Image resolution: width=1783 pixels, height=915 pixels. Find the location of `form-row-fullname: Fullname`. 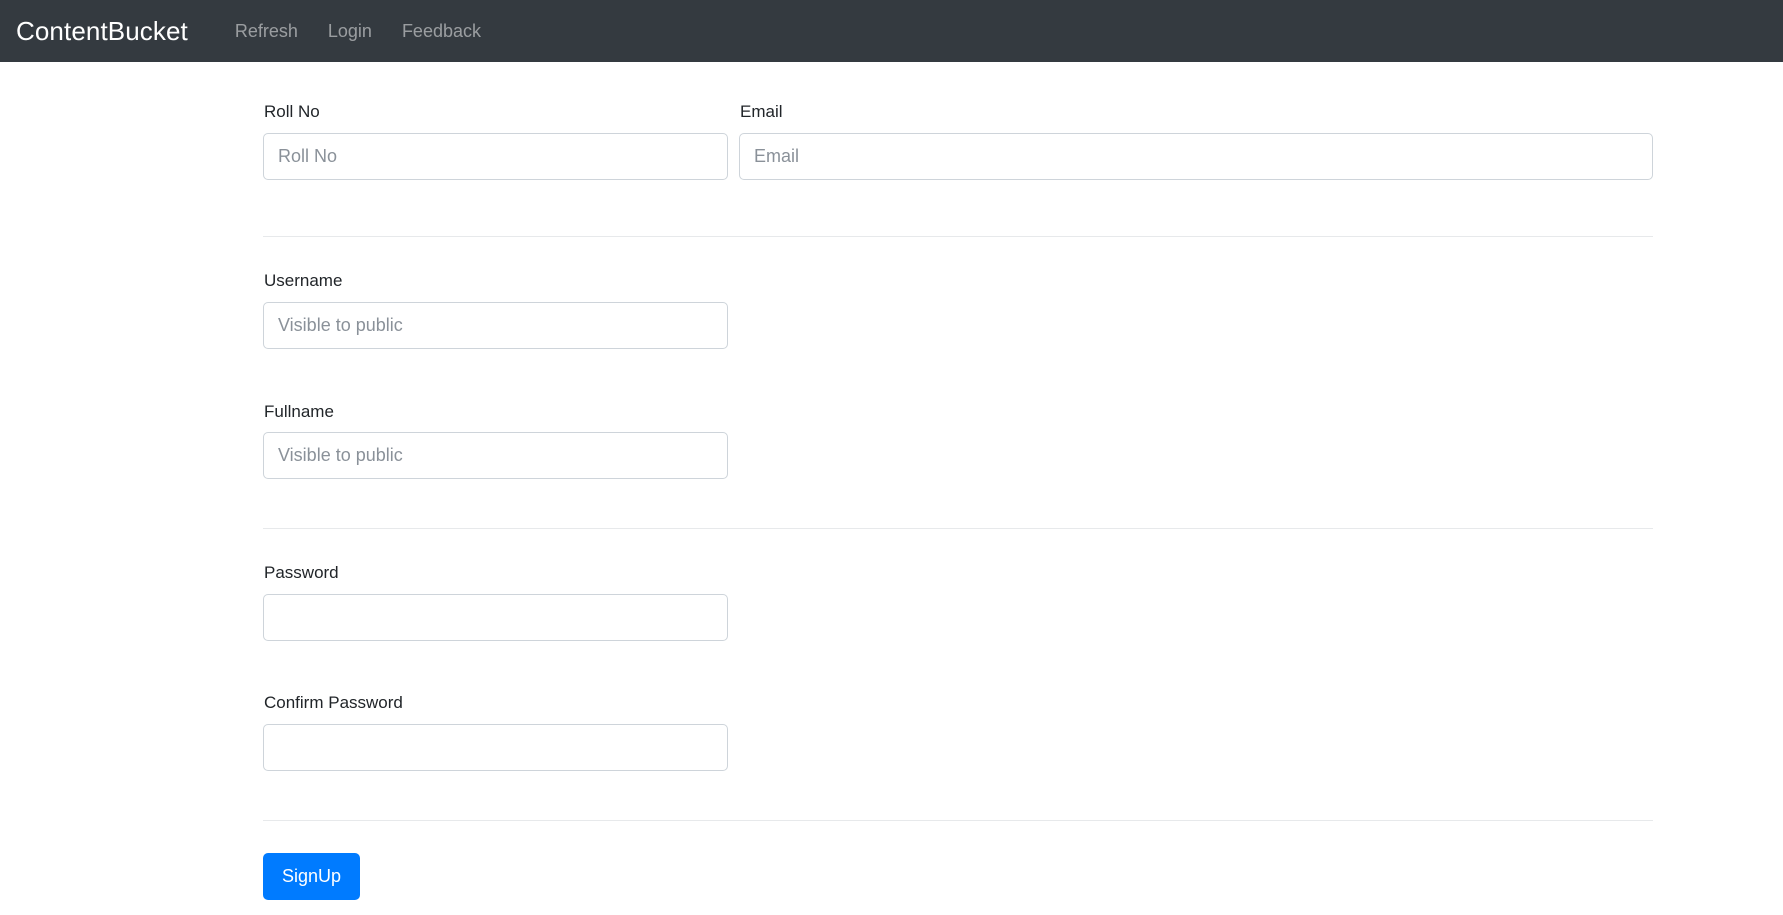

form-row-fullname: Fullname is located at coordinates (958, 448).